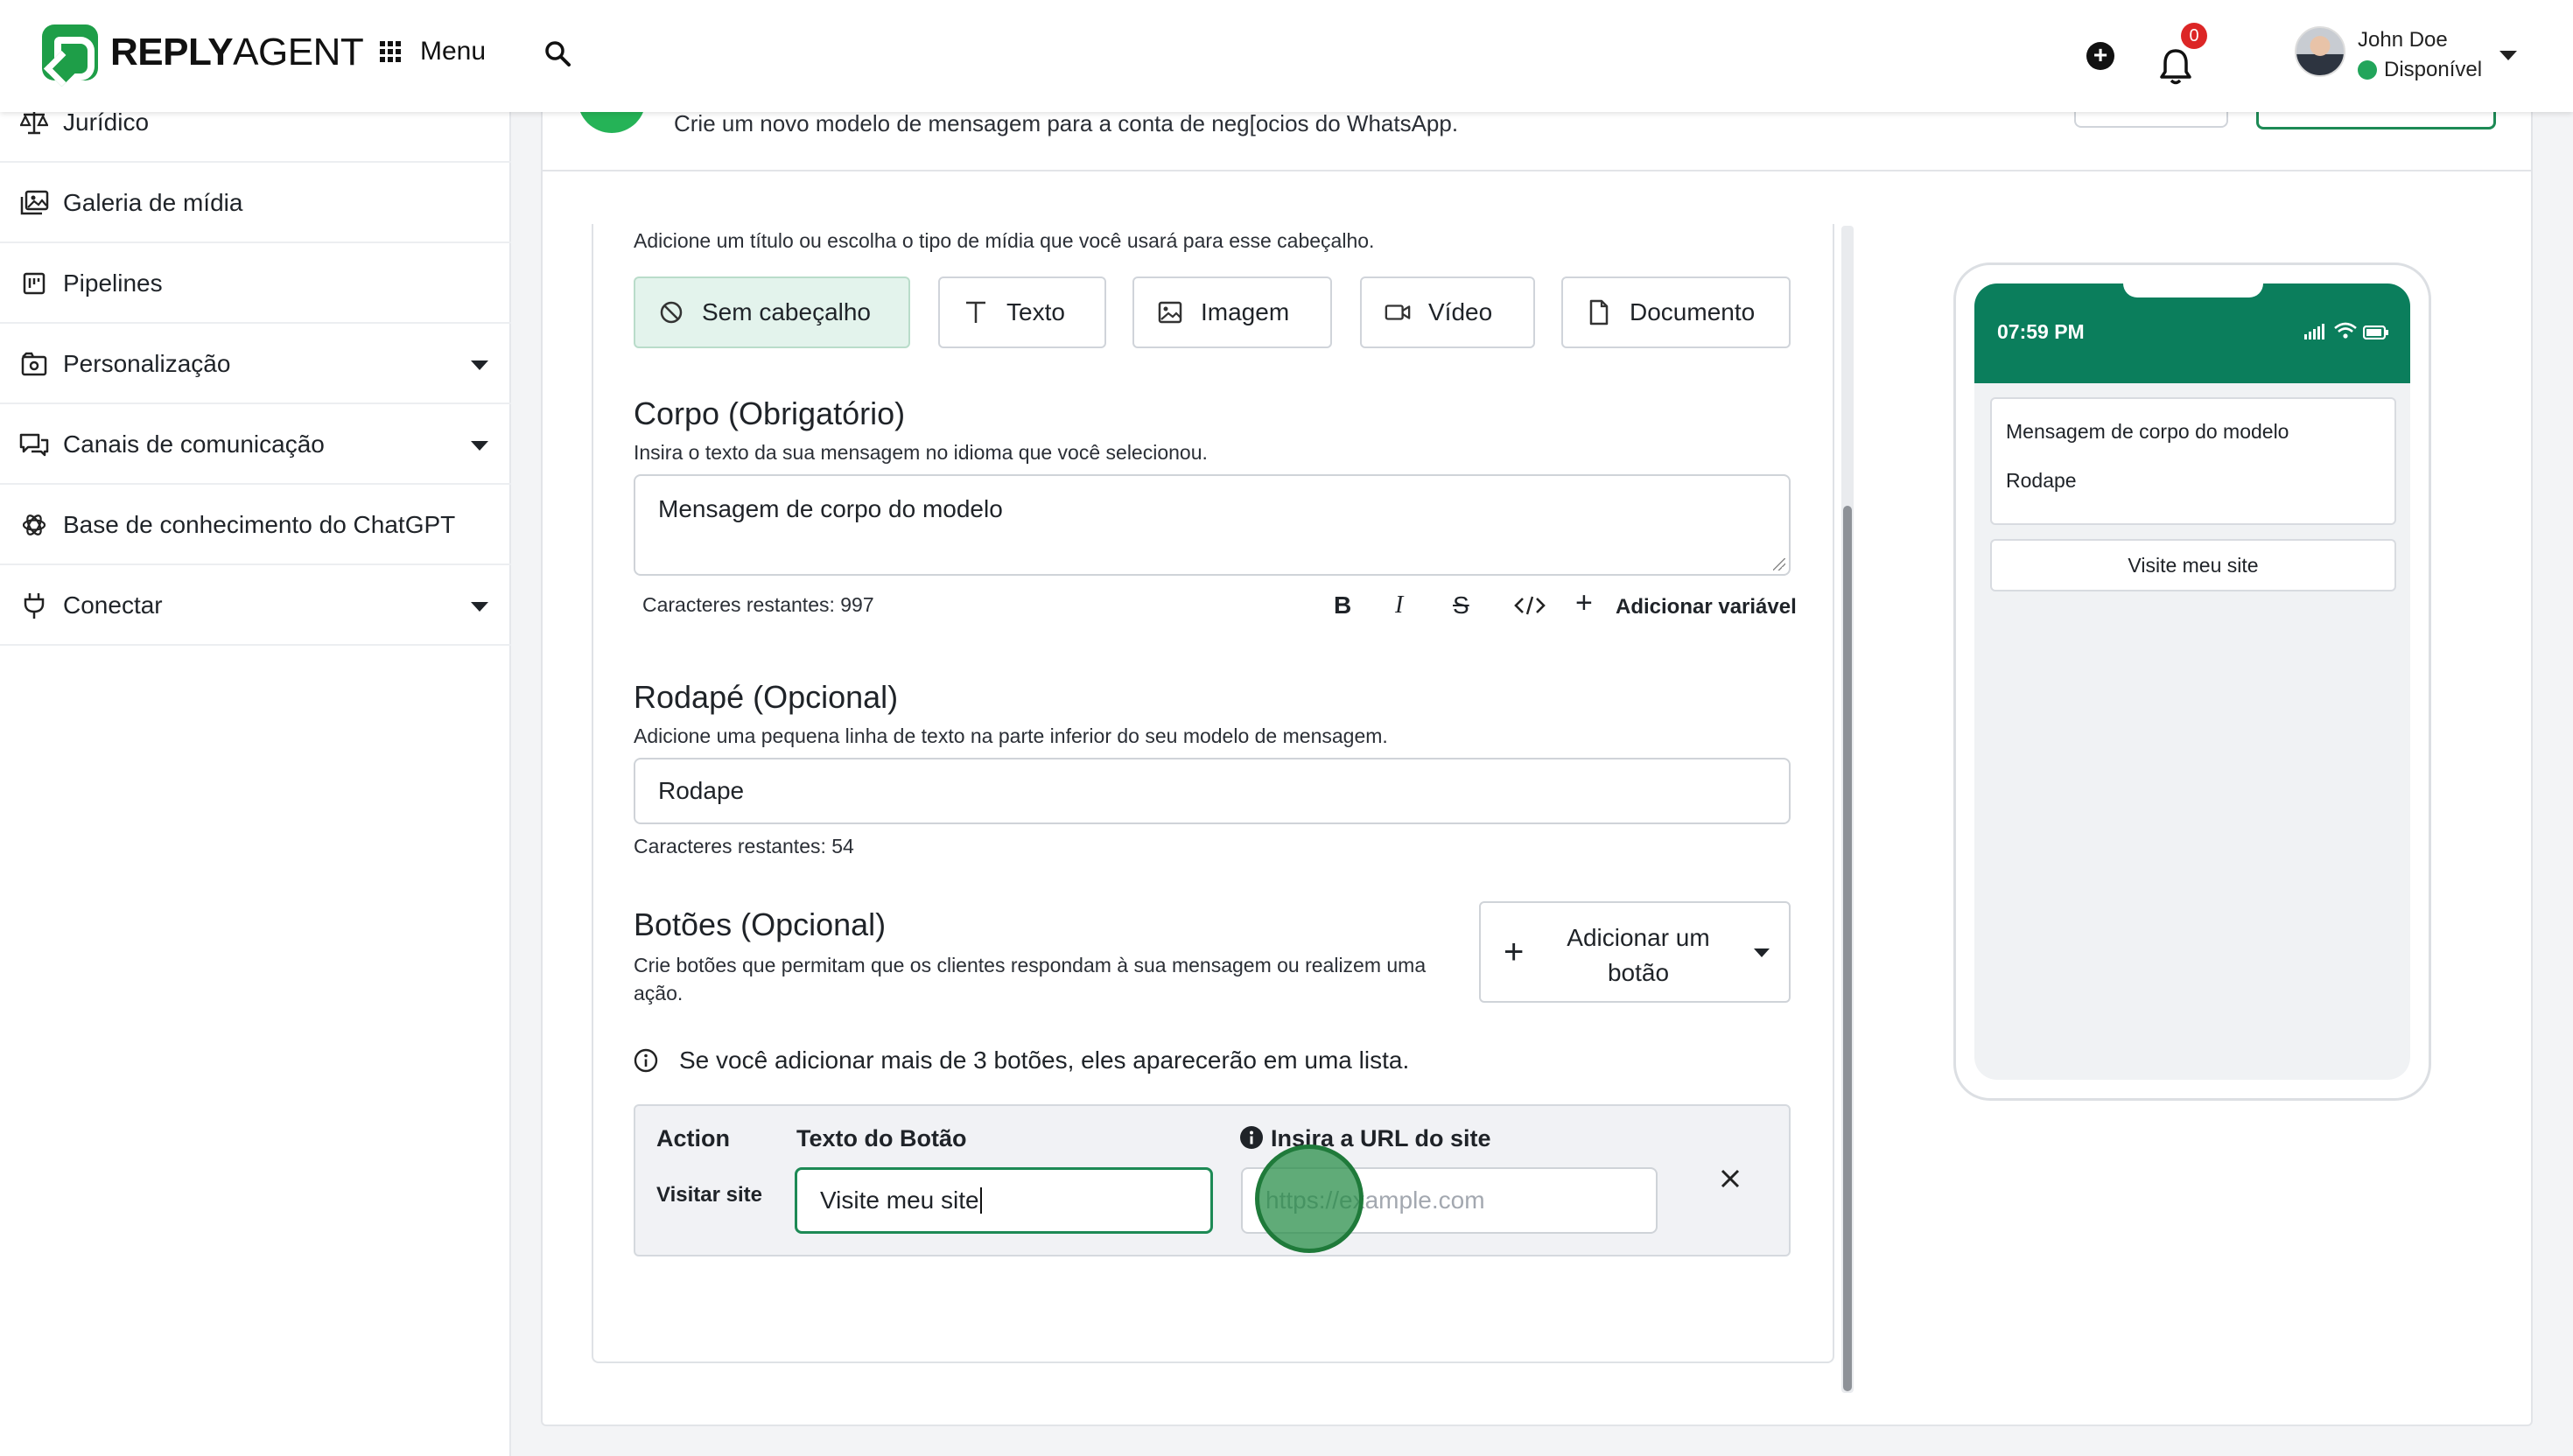 This screenshot has height=1456, width=2573. I want to click on wifi-icon, so click(2345, 330).